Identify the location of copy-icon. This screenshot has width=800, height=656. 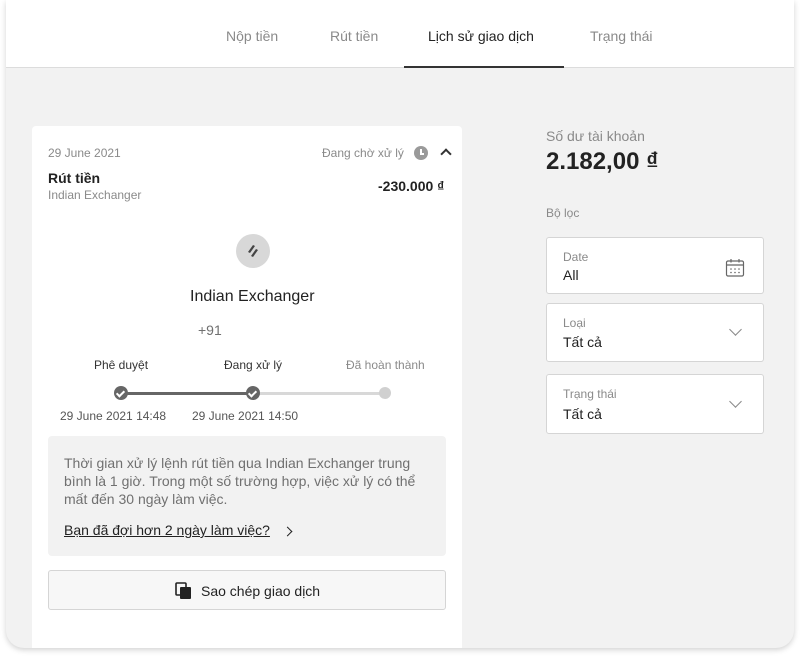
(183, 590).